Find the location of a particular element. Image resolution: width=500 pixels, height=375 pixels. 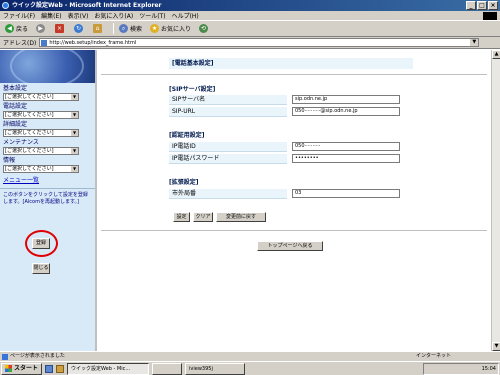

page-done-icon is located at coordinates (5, 357).